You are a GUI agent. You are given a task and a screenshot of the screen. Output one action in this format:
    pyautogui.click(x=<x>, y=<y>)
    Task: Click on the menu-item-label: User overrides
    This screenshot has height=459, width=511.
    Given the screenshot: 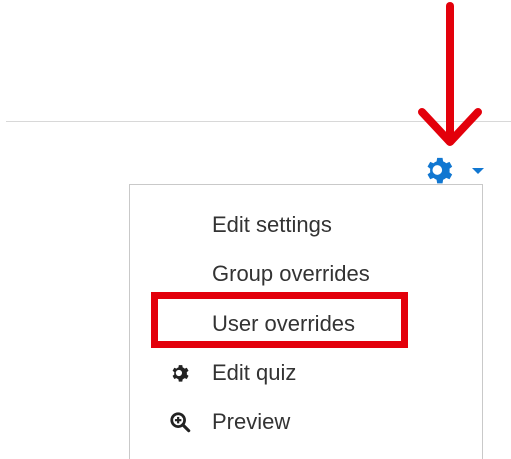 What is the action you would take?
    pyautogui.click(x=284, y=323)
    